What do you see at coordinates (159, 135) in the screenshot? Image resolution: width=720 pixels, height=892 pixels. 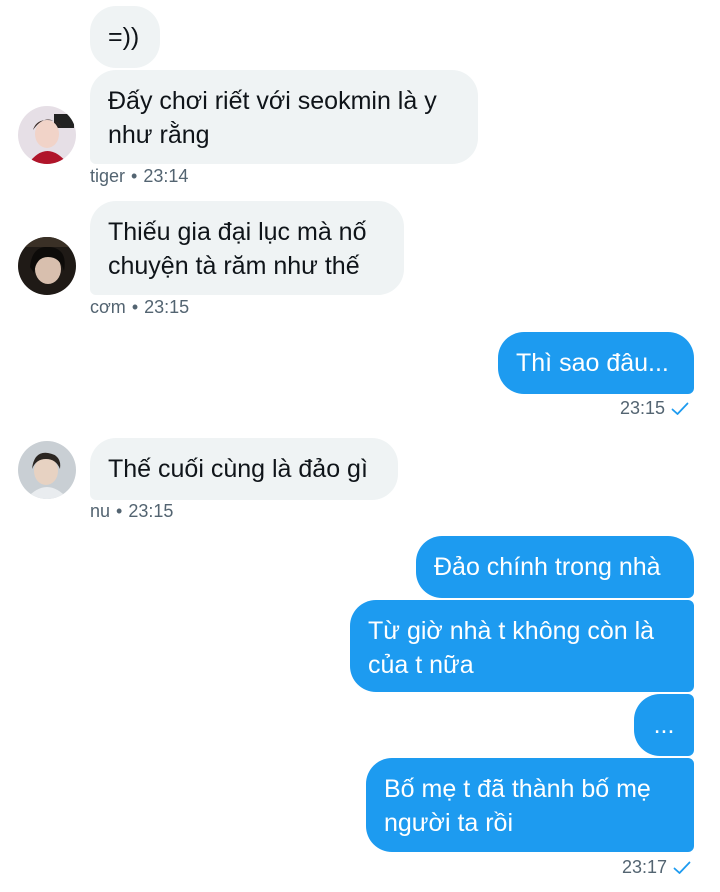 I see `message-text-line: như rằng` at bounding box center [159, 135].